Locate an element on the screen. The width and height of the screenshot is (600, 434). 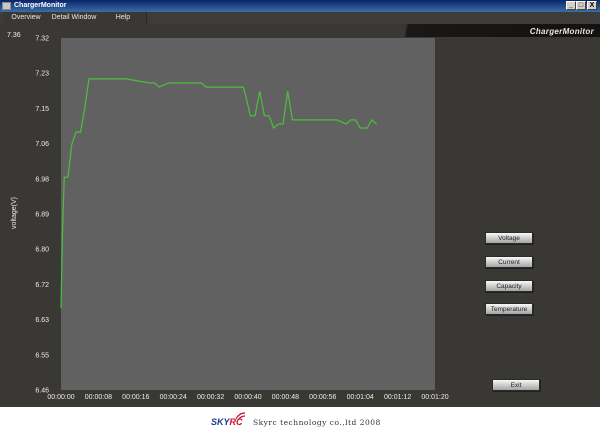
voltage-button: Voltage is located at coordinates (509, 238).